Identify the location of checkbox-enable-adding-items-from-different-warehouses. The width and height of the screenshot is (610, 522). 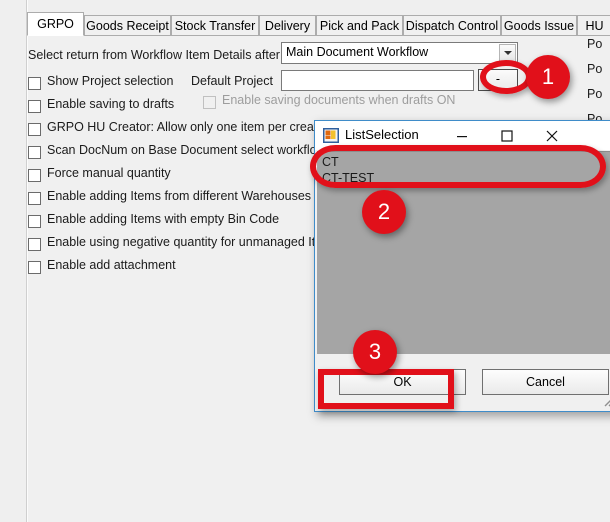
(34, 198).